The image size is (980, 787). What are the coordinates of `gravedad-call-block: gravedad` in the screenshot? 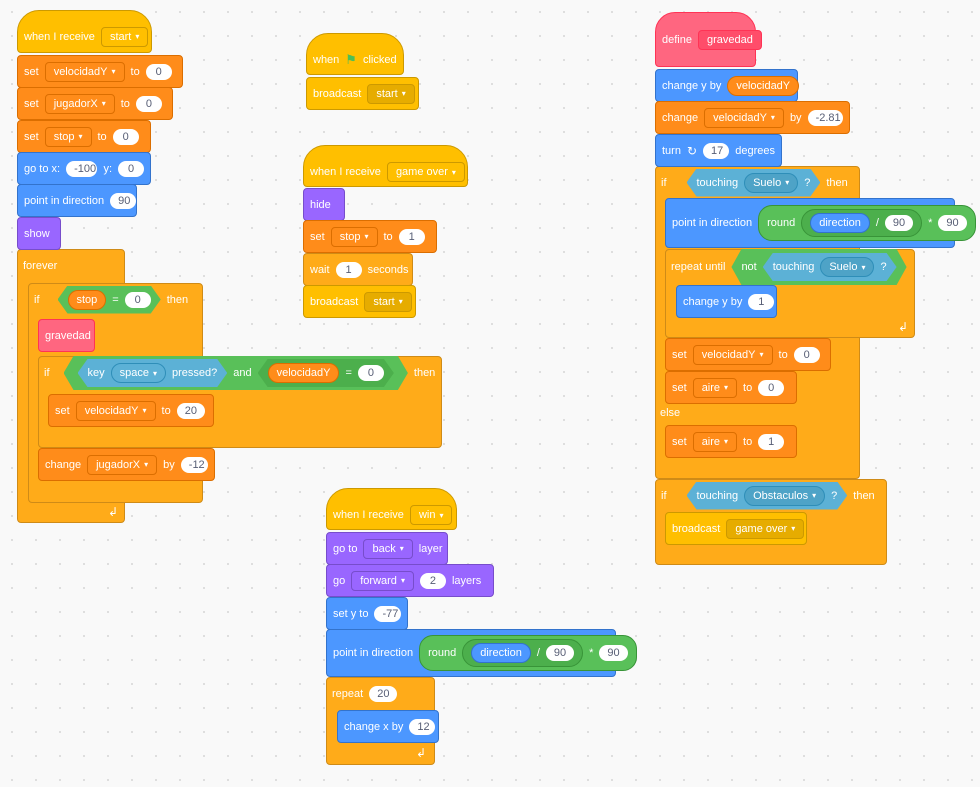 It's located at (66, 335).